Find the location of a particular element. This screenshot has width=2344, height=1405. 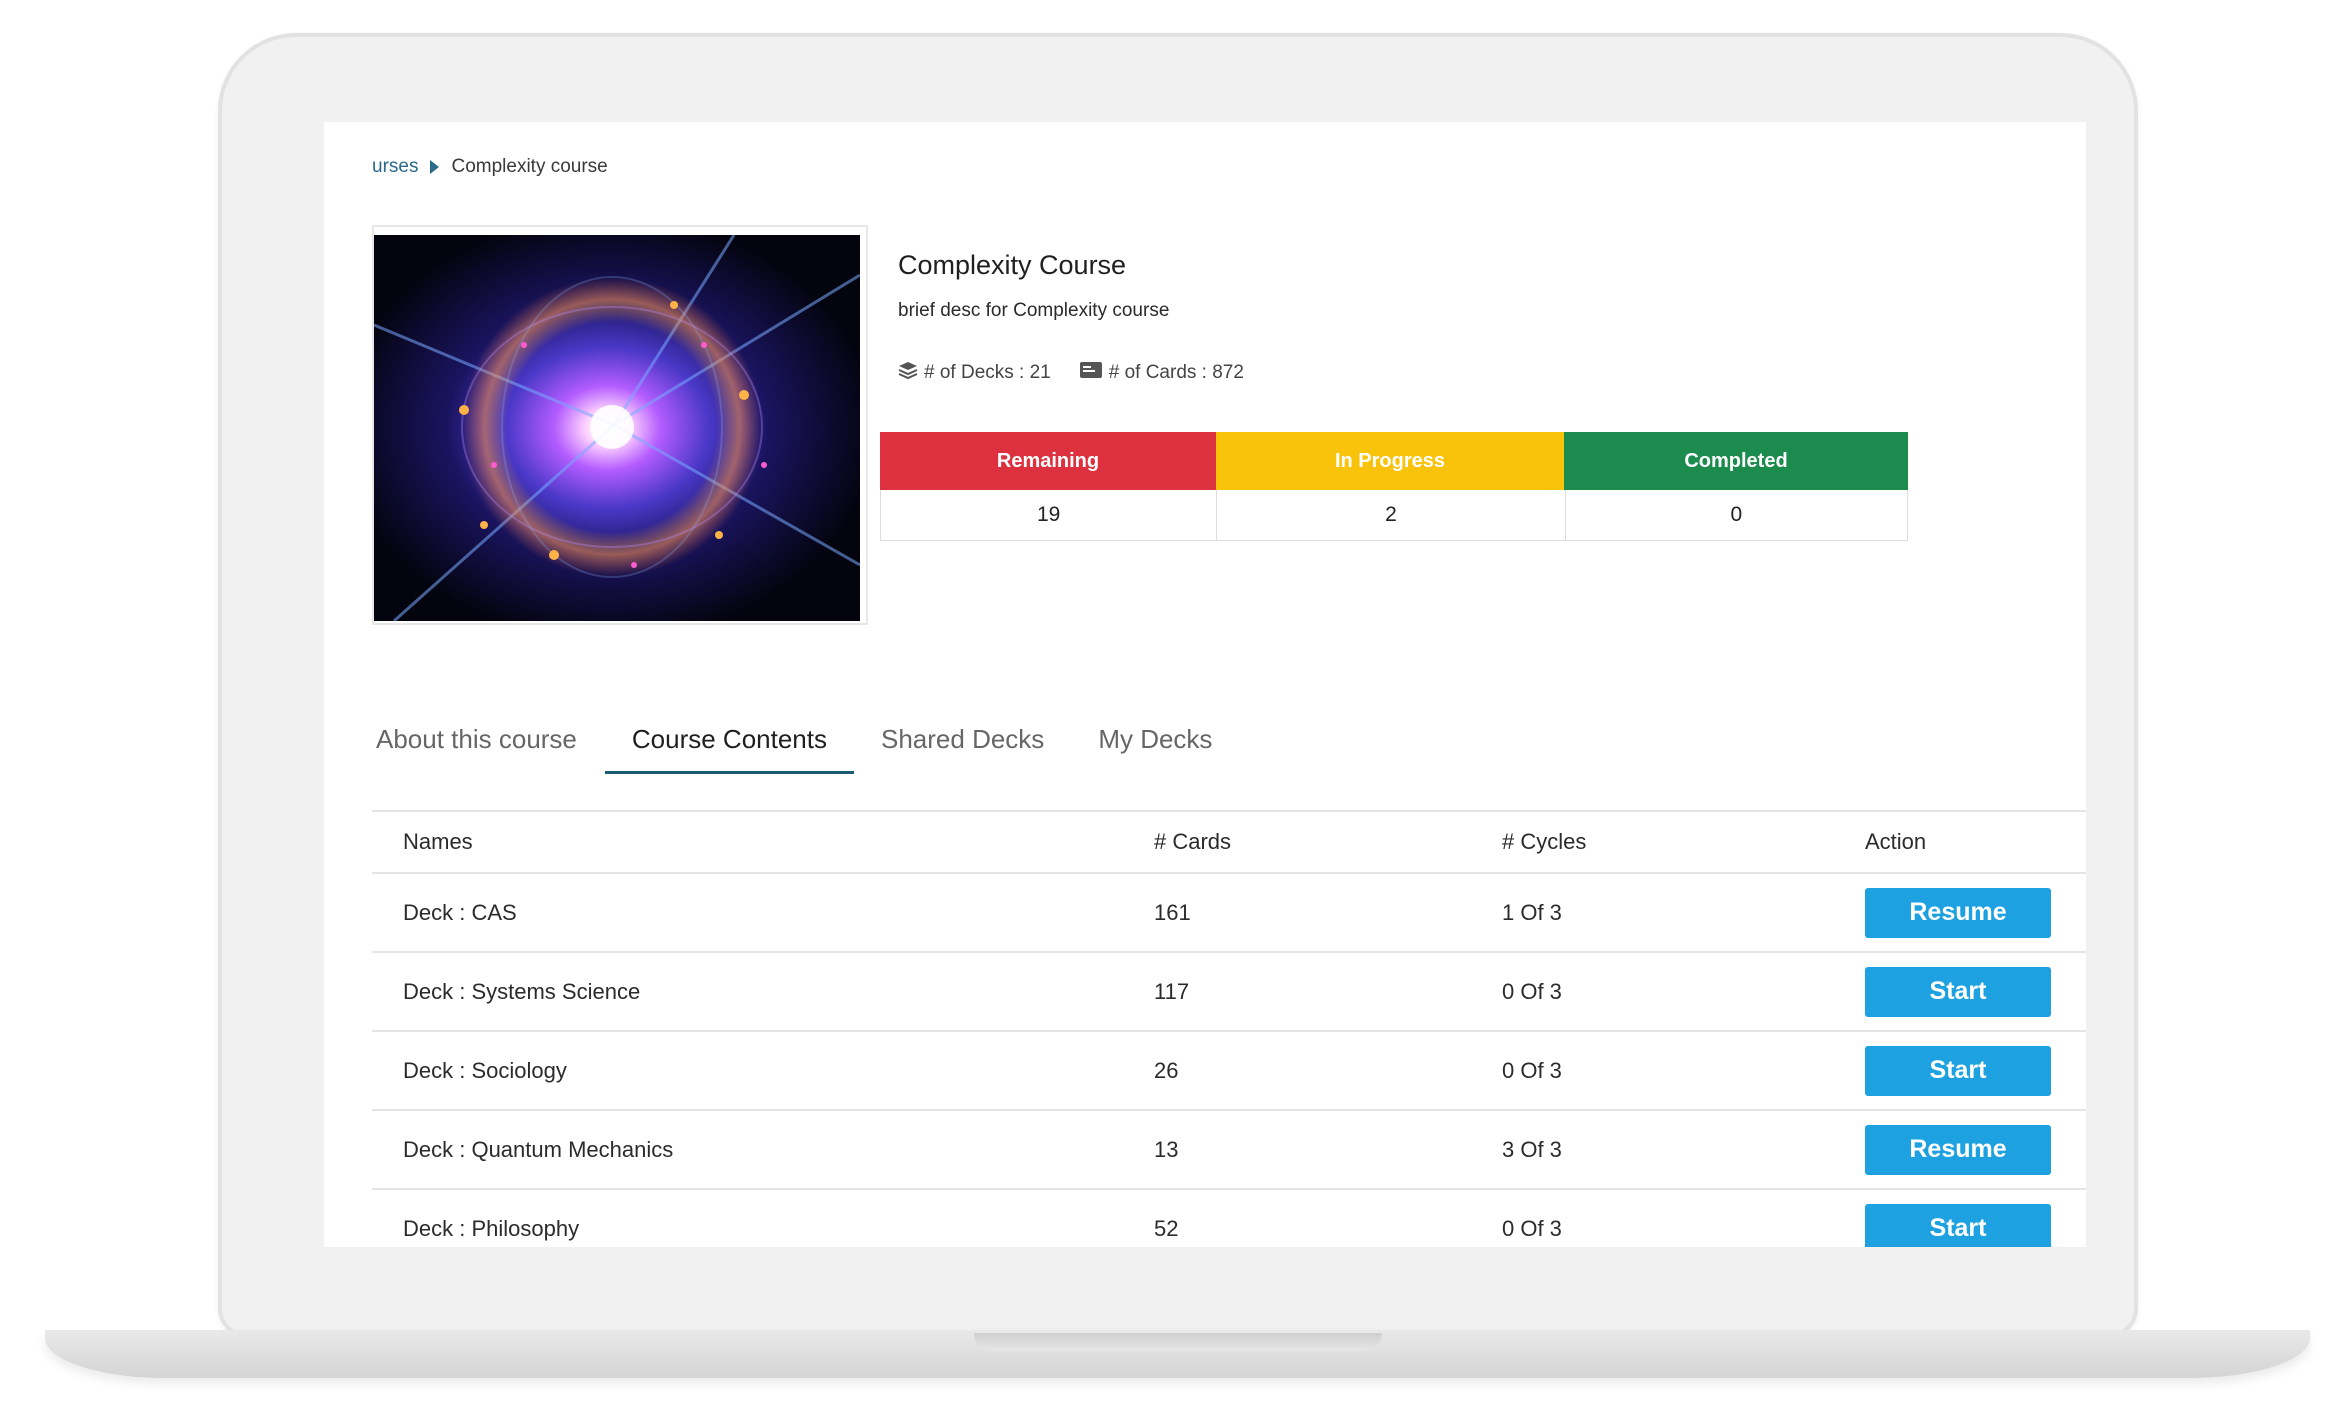

course-image is located at coordinates (617, 428).